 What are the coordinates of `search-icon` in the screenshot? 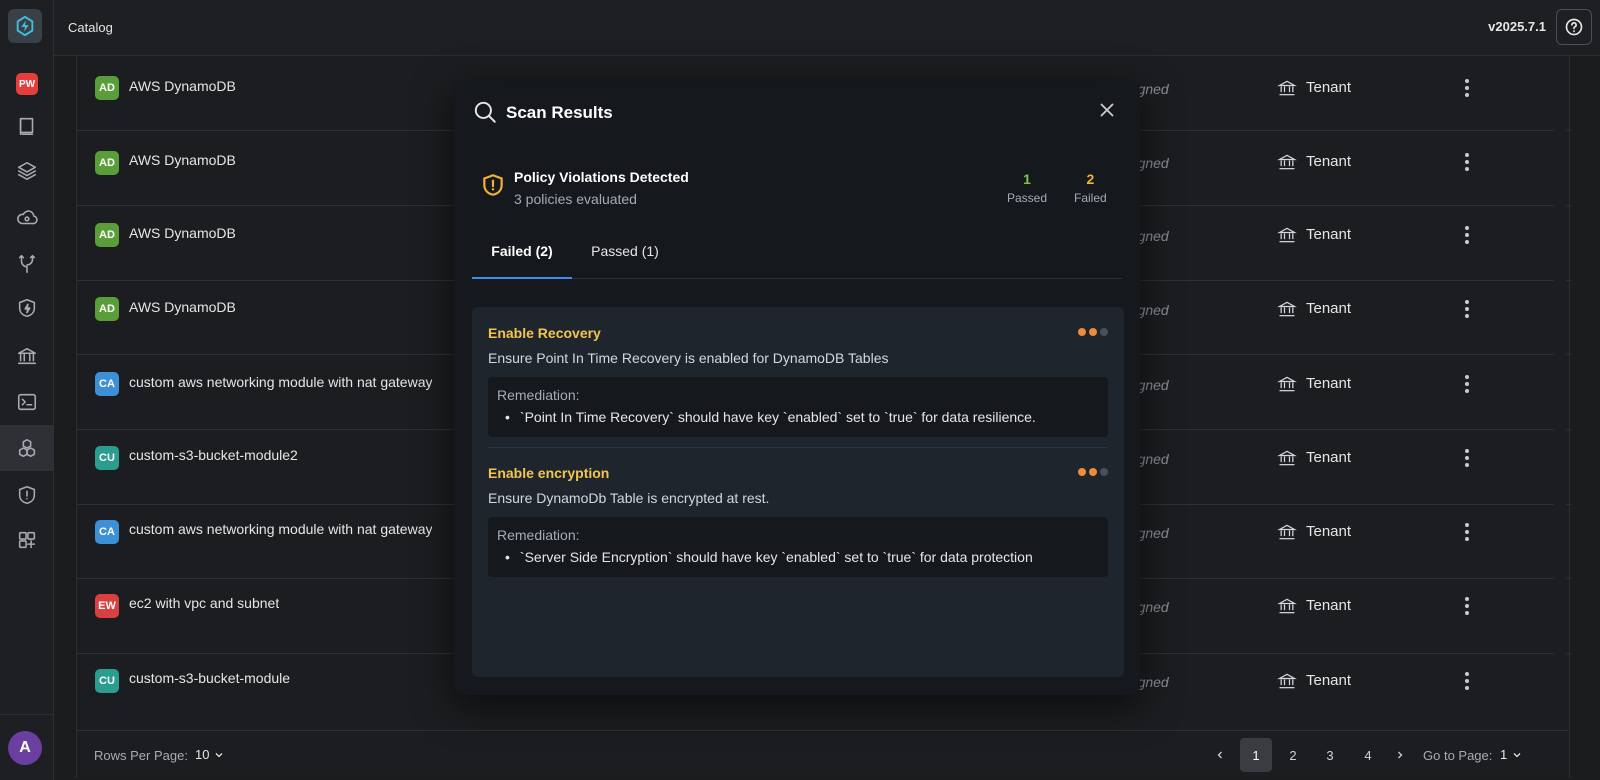 It's located at (485, 112).